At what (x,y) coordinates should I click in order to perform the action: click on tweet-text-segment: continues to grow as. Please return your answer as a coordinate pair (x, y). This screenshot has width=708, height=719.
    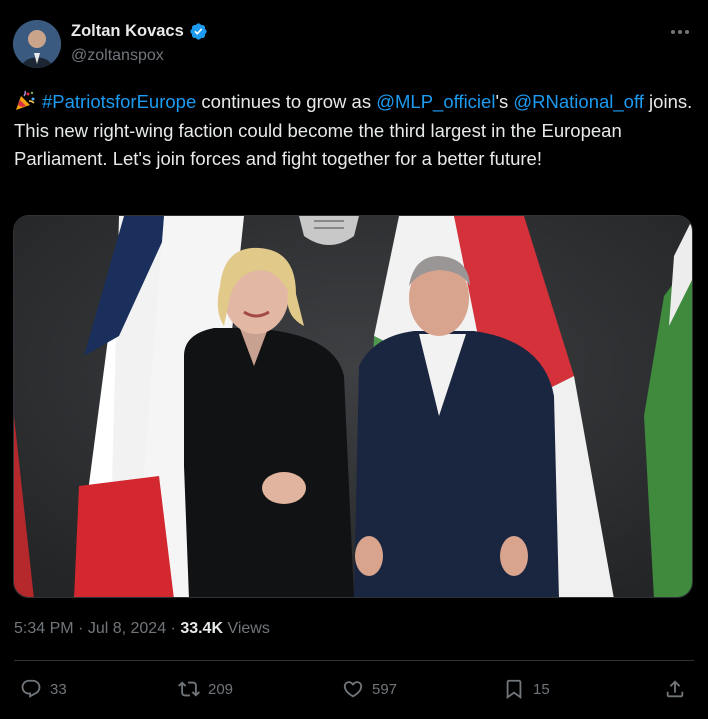
    Looking at the image, I should click on (286, 101).